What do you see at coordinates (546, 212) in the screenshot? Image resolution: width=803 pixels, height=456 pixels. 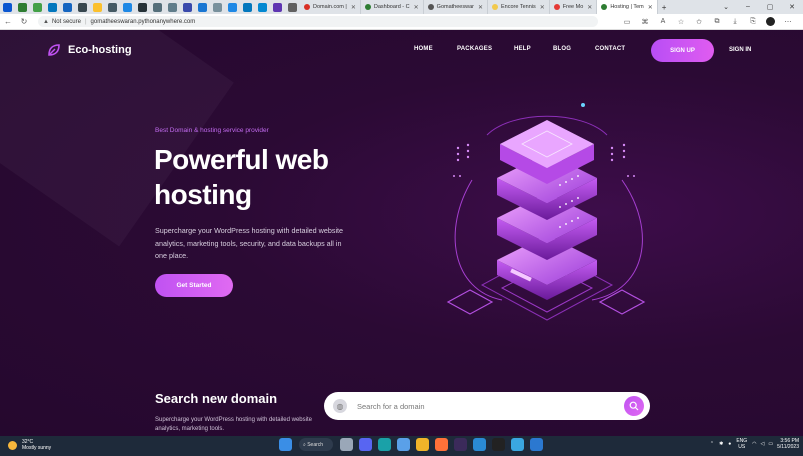 I see `server-illustration` at bounding box center [546, 212].